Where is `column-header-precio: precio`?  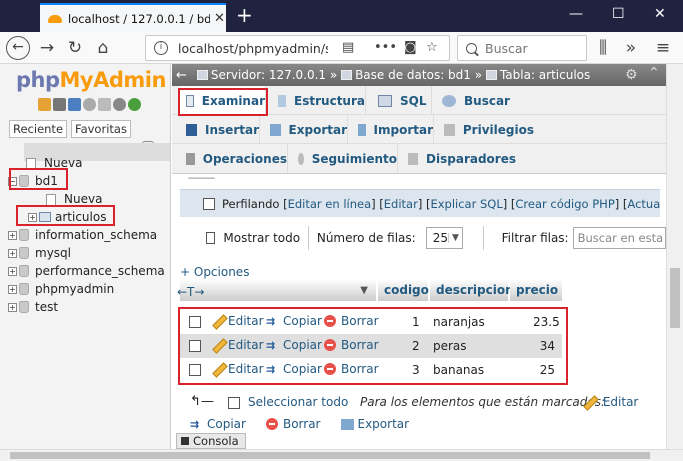
column-header-precio: precio is located at coordinates (536, 290).